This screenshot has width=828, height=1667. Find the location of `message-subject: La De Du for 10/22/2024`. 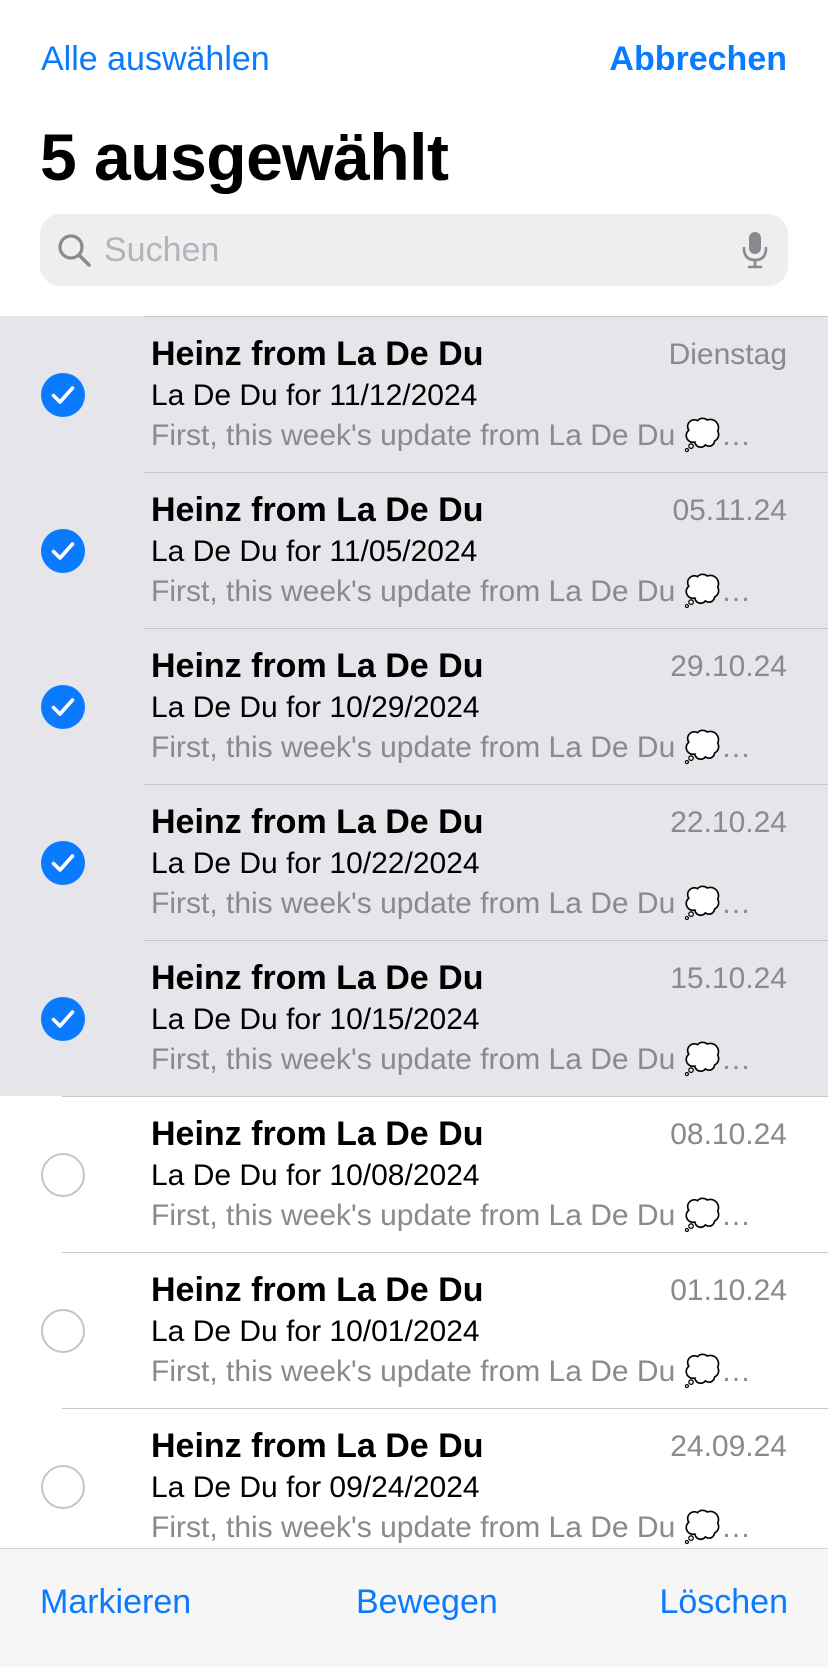

message-subject: La De Du for 10/22/2024 is located at coordinates (315, 863).